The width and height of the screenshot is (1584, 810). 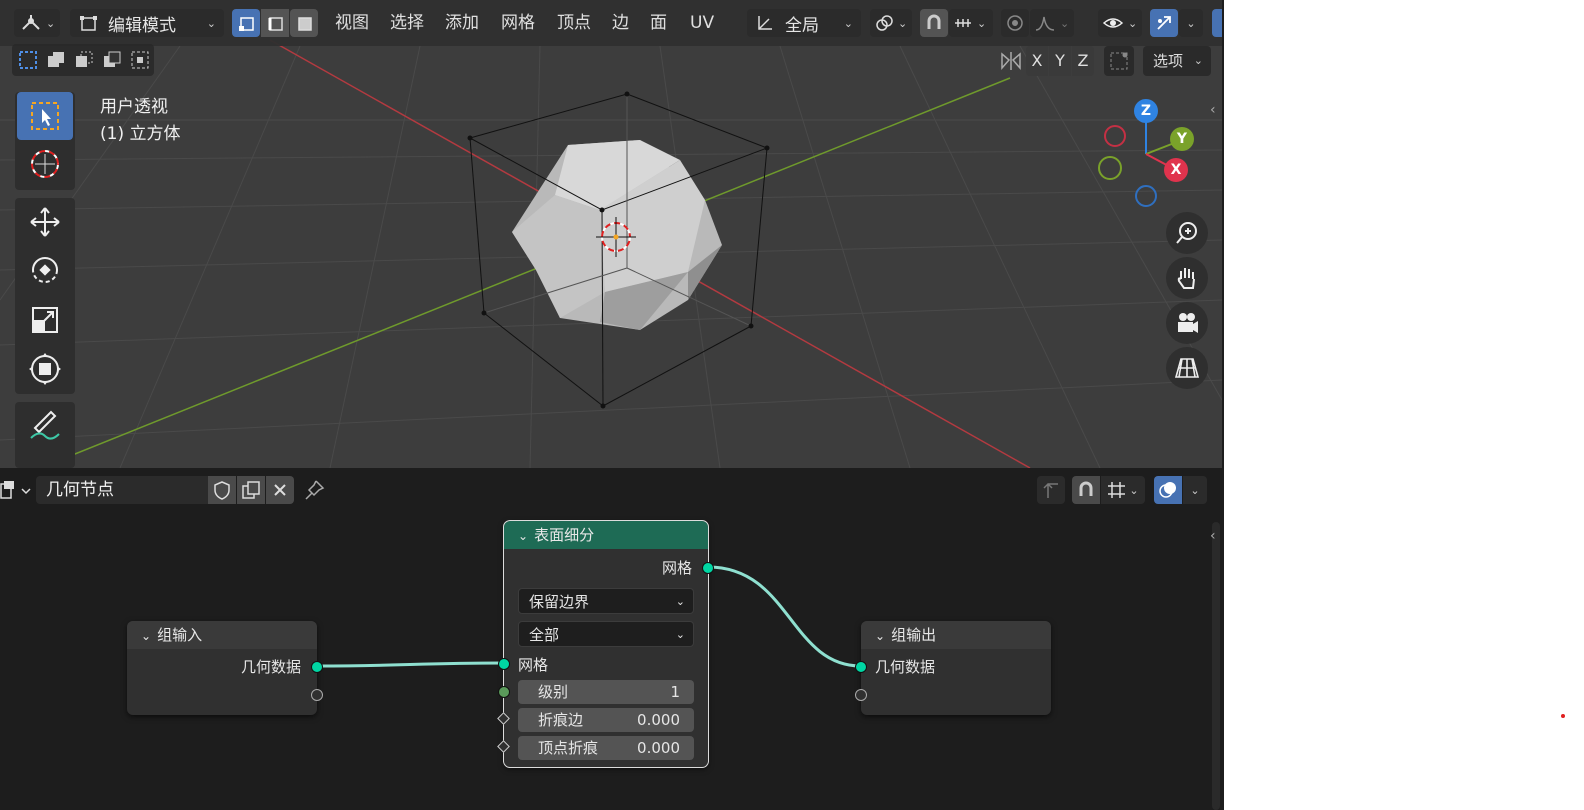 I want to click on auto-merge-button, so click(x=1119, y=61).